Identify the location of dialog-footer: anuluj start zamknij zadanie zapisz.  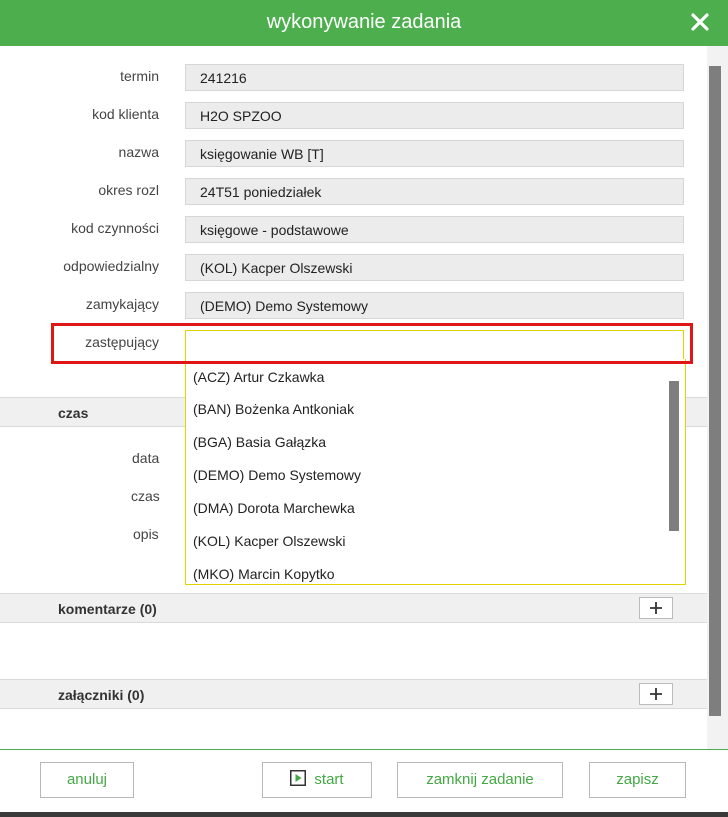
(364, 780).